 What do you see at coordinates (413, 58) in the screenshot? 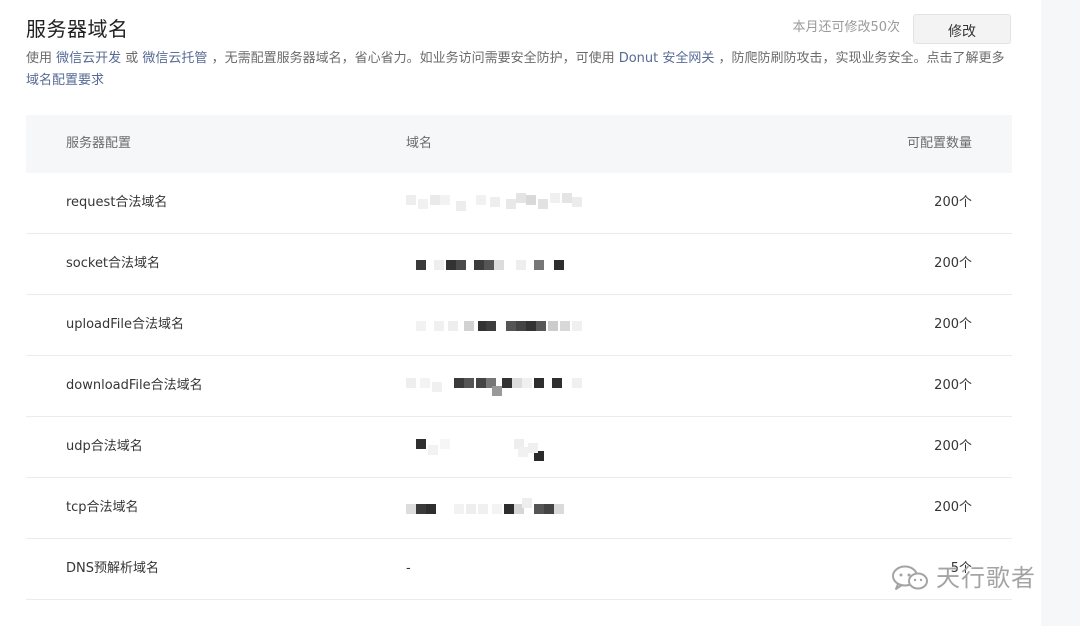
I see `description-text: ，无需配置服务器域名，省心省力。如业务访问需要安全防护，可使用` at bounding box center [413, 58].